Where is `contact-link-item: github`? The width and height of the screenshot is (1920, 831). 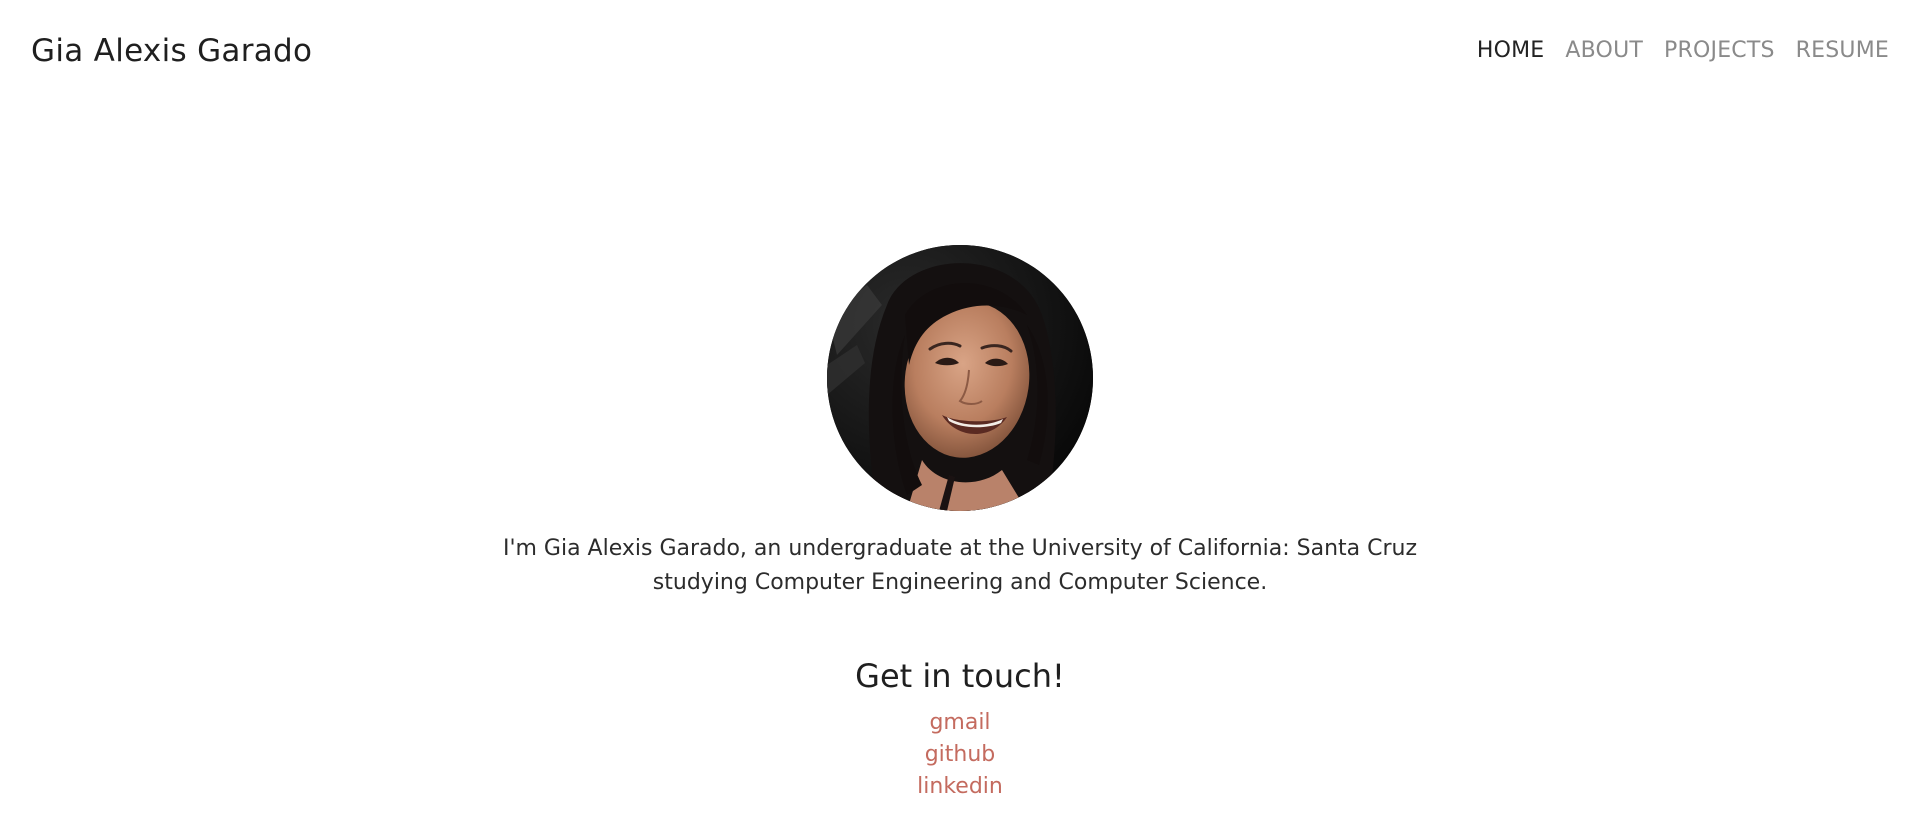
contact-link-item: github is located at coordinates (960, 755).